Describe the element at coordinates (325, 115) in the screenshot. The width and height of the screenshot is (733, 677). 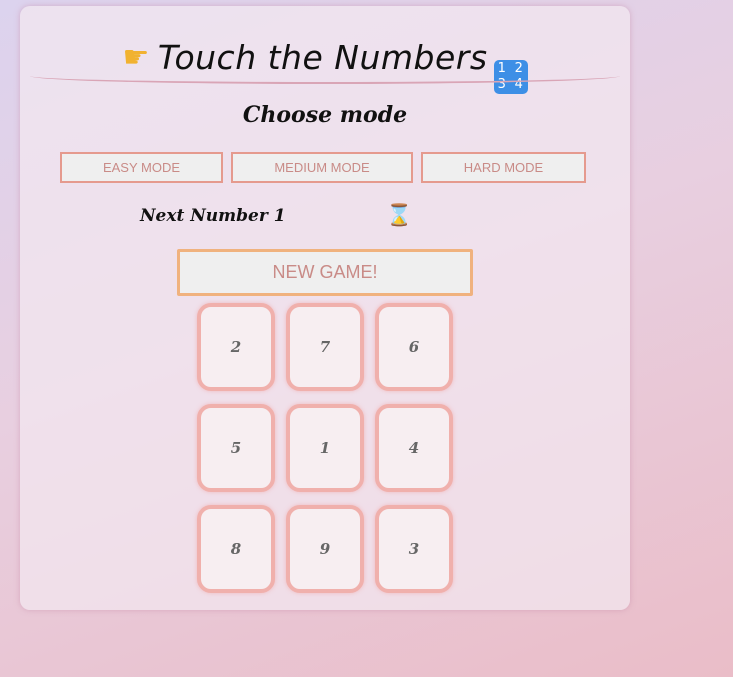
I see `mode-heading: Choose mode` at that location.